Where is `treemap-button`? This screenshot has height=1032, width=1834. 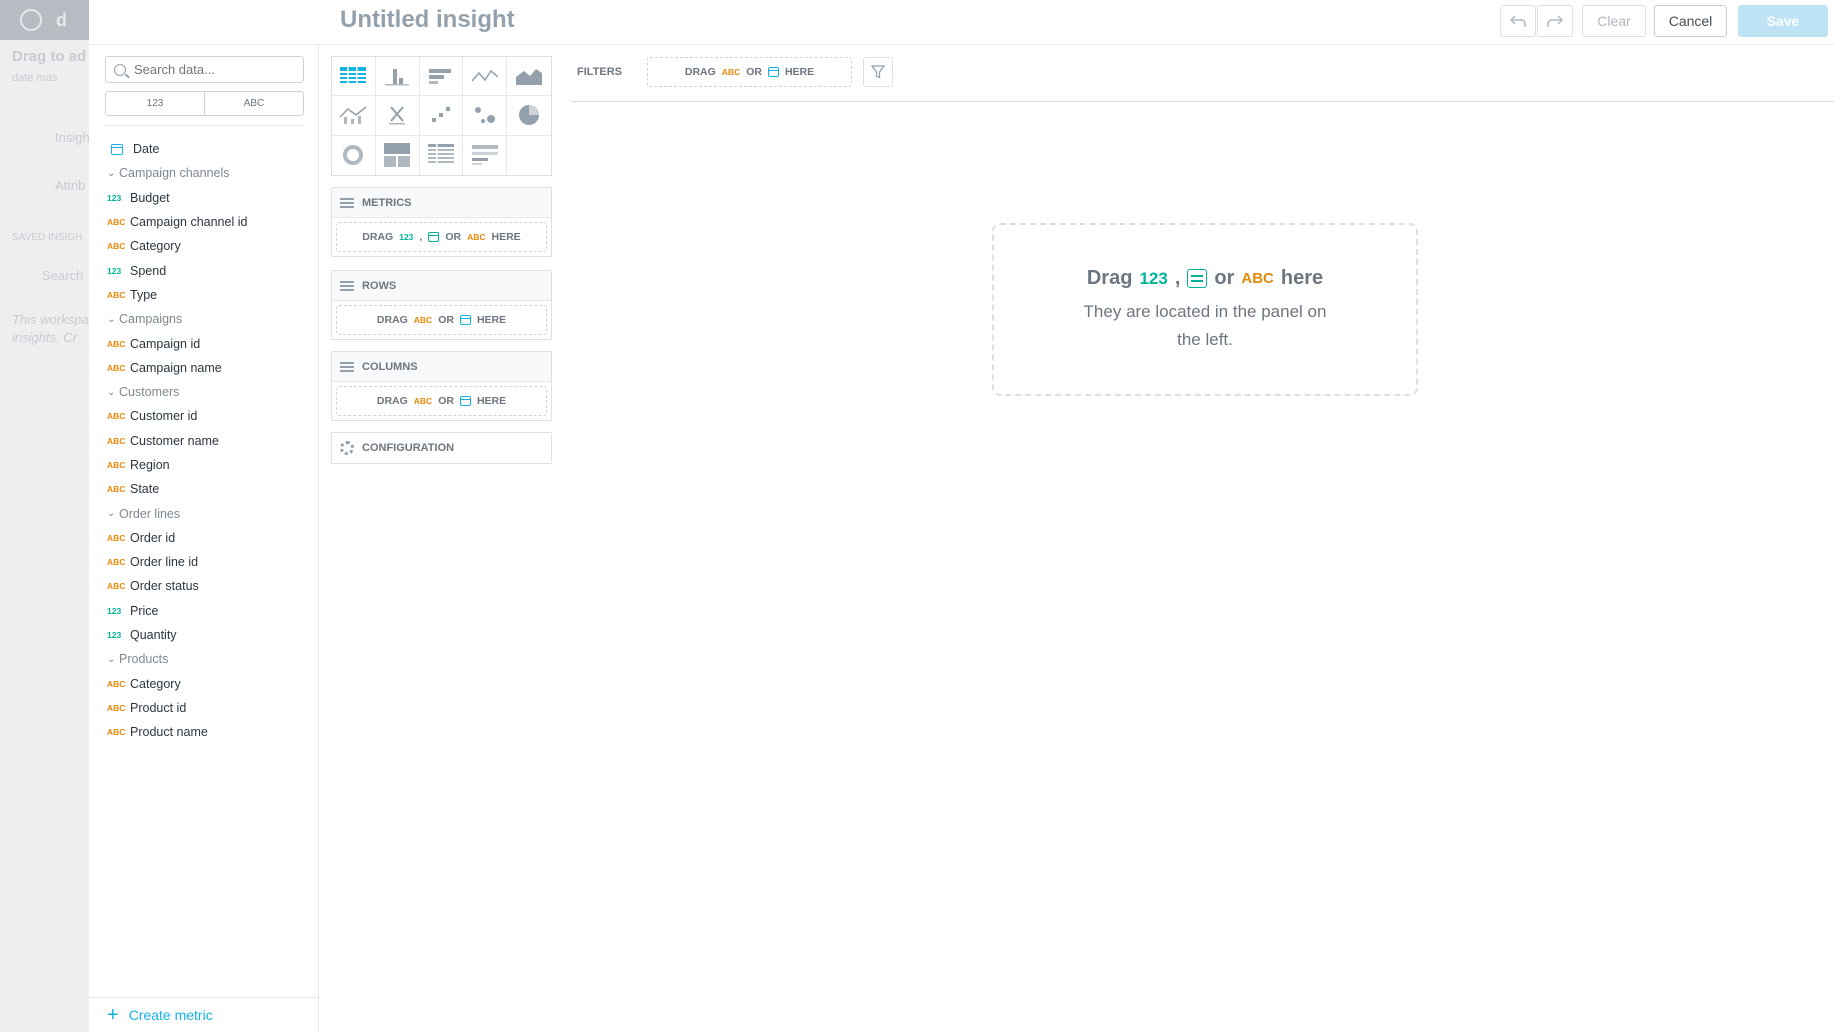 treemap-button is located at coordinates (398, 155).